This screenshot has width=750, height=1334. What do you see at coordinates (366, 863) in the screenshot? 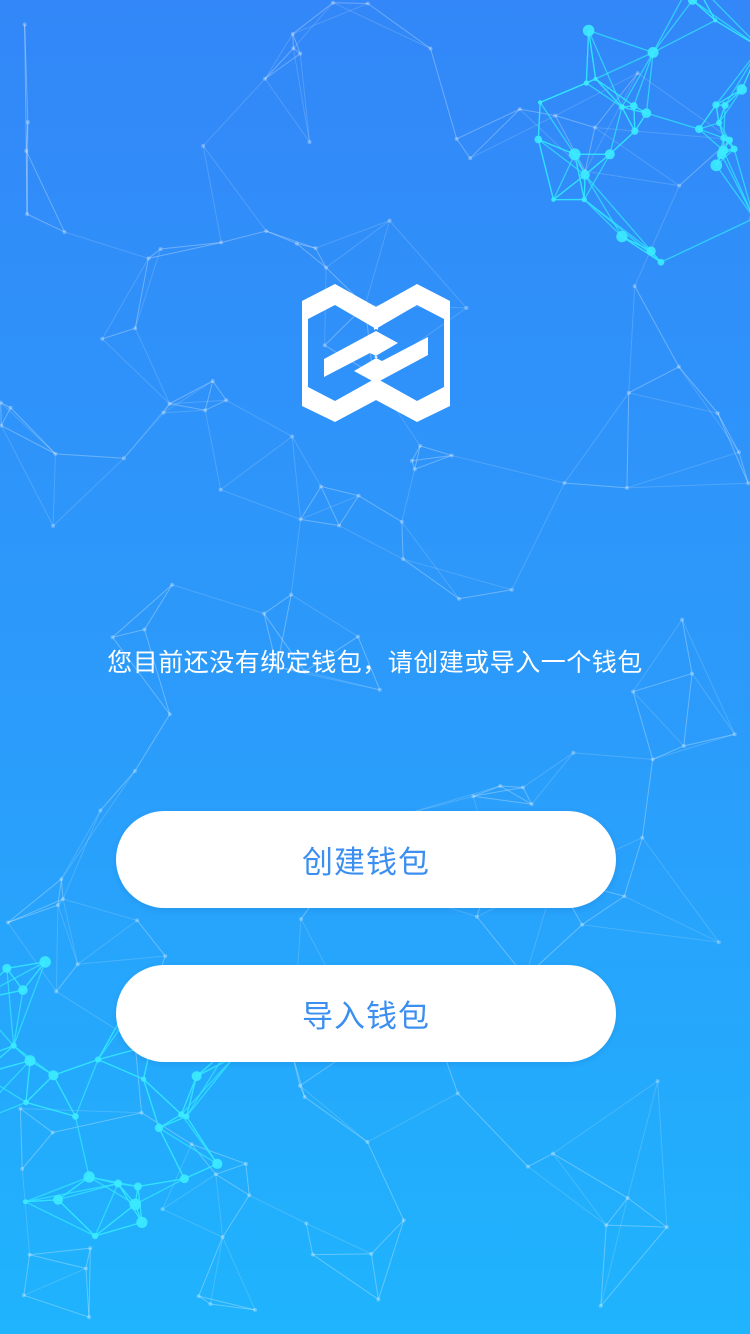
I see `create-wallet-label: 创建钱包` at bounding box center [366, 863].